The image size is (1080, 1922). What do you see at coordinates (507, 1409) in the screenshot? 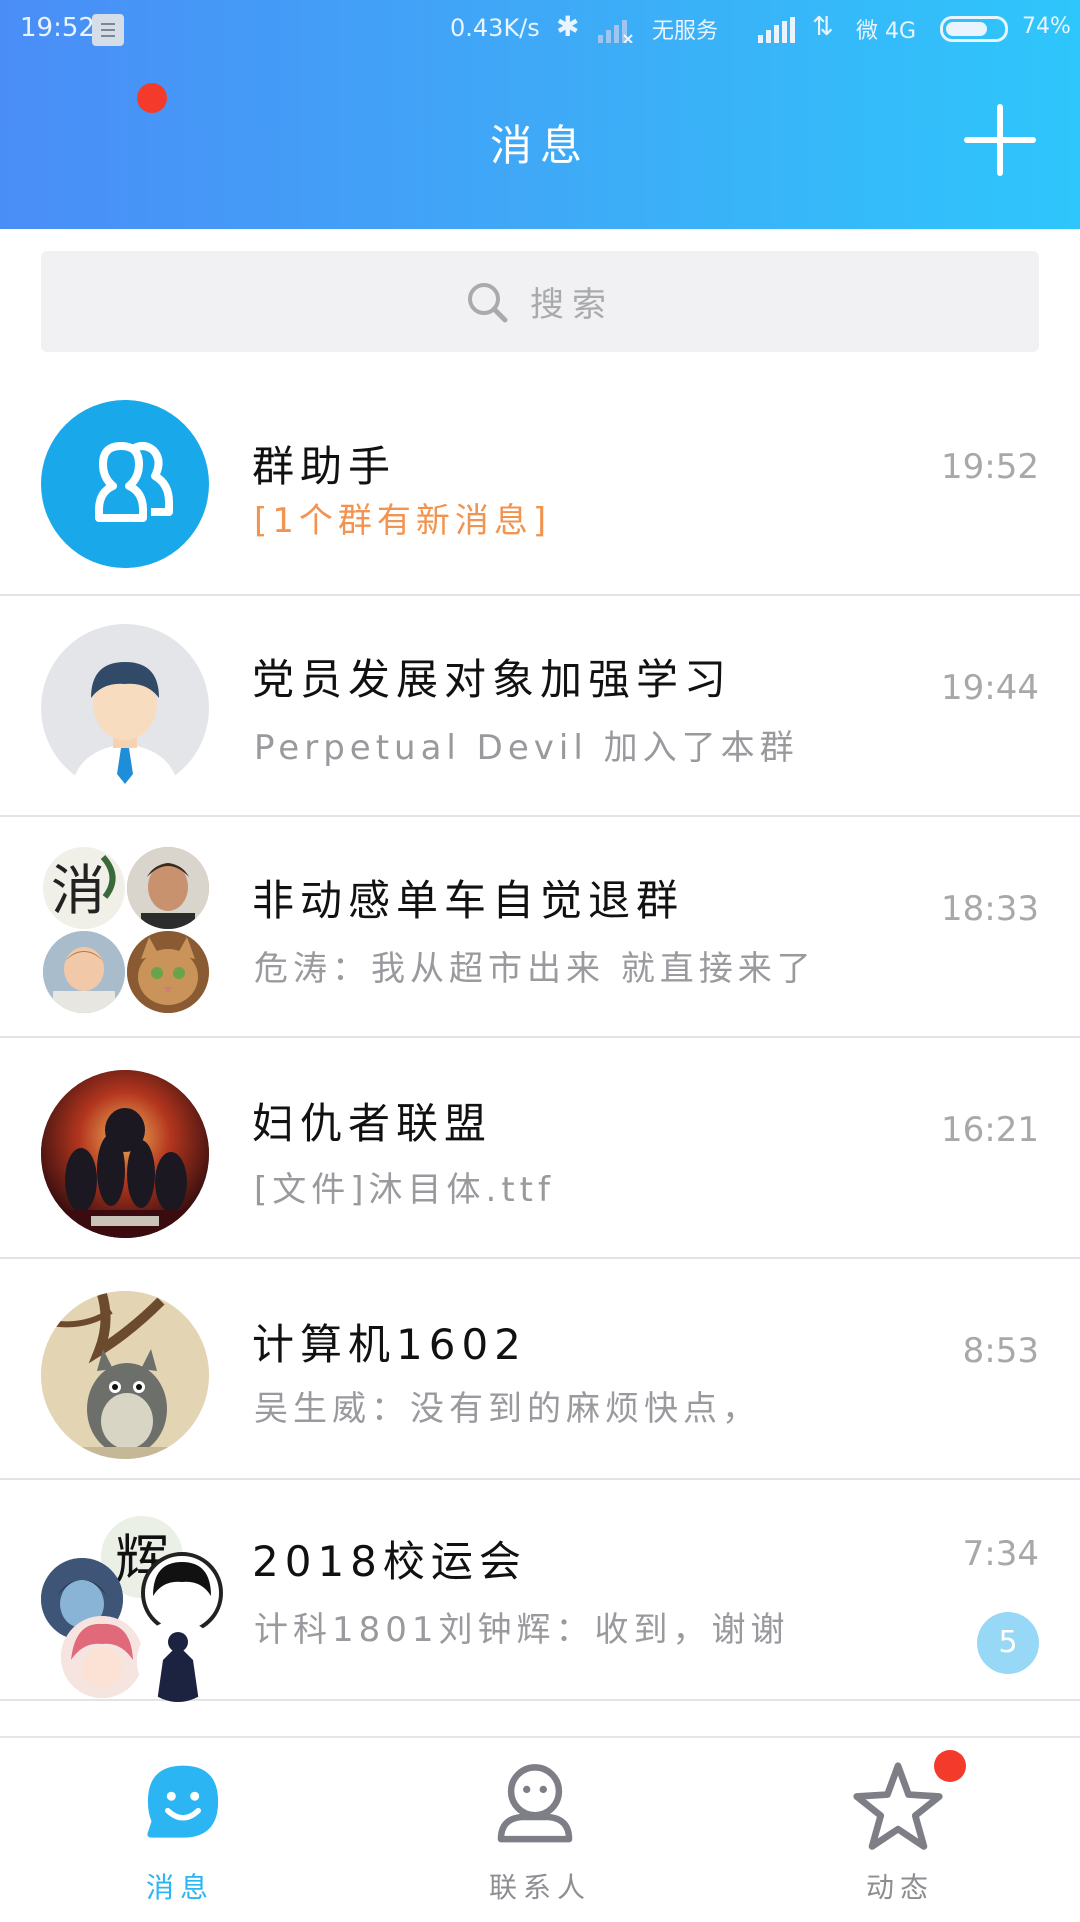
I see `conversation-preview: 吴生威：没有到的麻烦快点，` at bounding box center [507, 1409].